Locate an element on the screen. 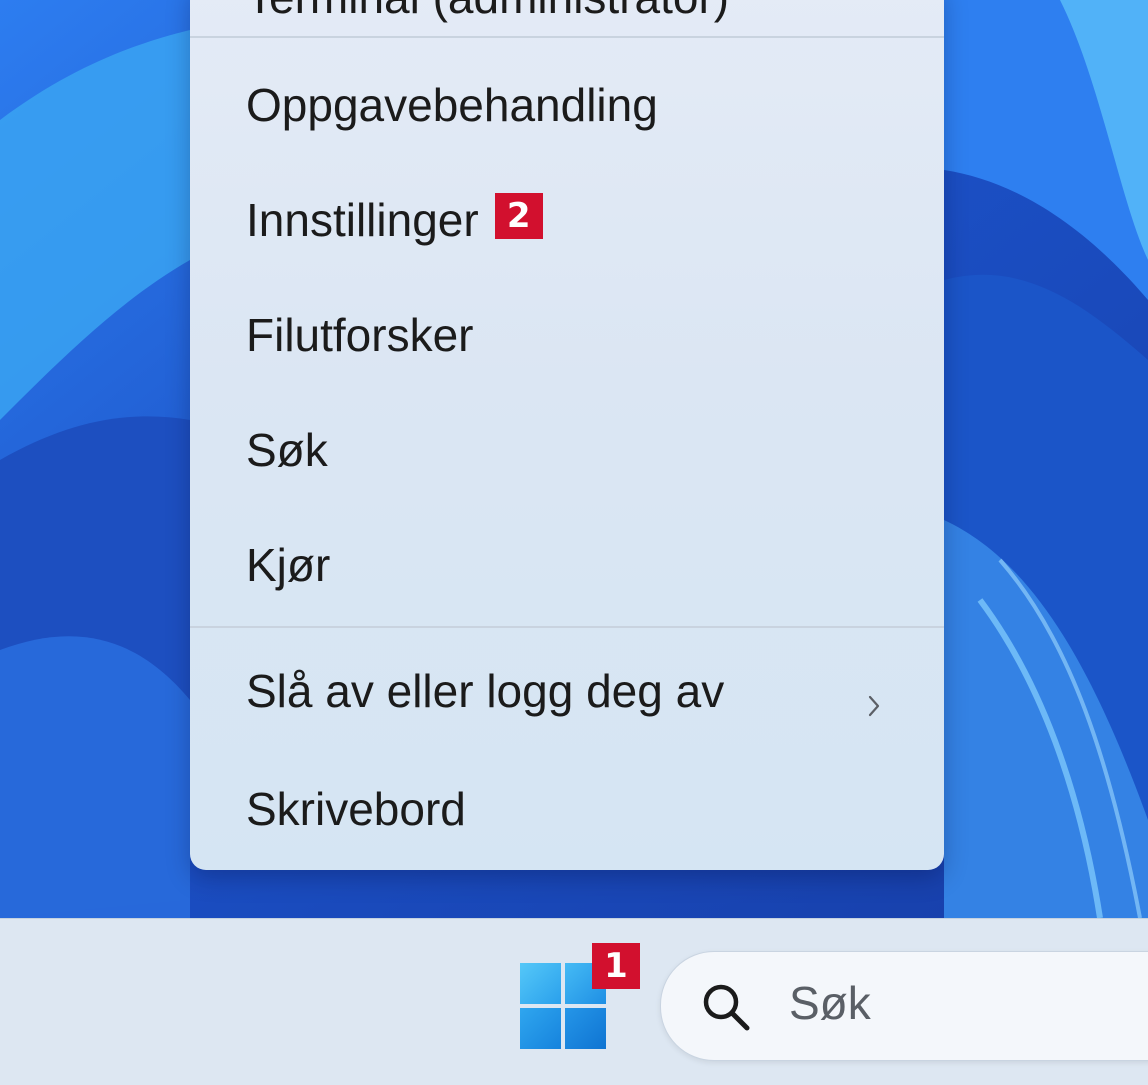 The height and width of the screenshot is (1085, 1148). menu-item-oppgavebehandling: Oppgavebehandling is located at coordinates (567, 105).